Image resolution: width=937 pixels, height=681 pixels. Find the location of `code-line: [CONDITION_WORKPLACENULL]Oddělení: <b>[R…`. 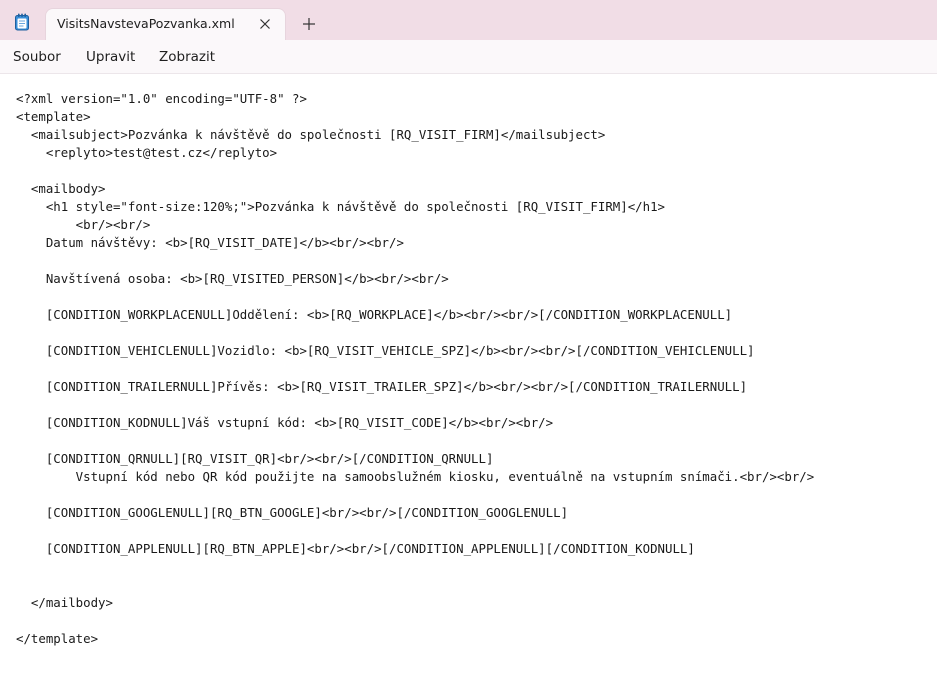

code-line: [CONDITION_WORKPLACENULL]Oddělení: <b>[R… is located at coordinates (374, 314).